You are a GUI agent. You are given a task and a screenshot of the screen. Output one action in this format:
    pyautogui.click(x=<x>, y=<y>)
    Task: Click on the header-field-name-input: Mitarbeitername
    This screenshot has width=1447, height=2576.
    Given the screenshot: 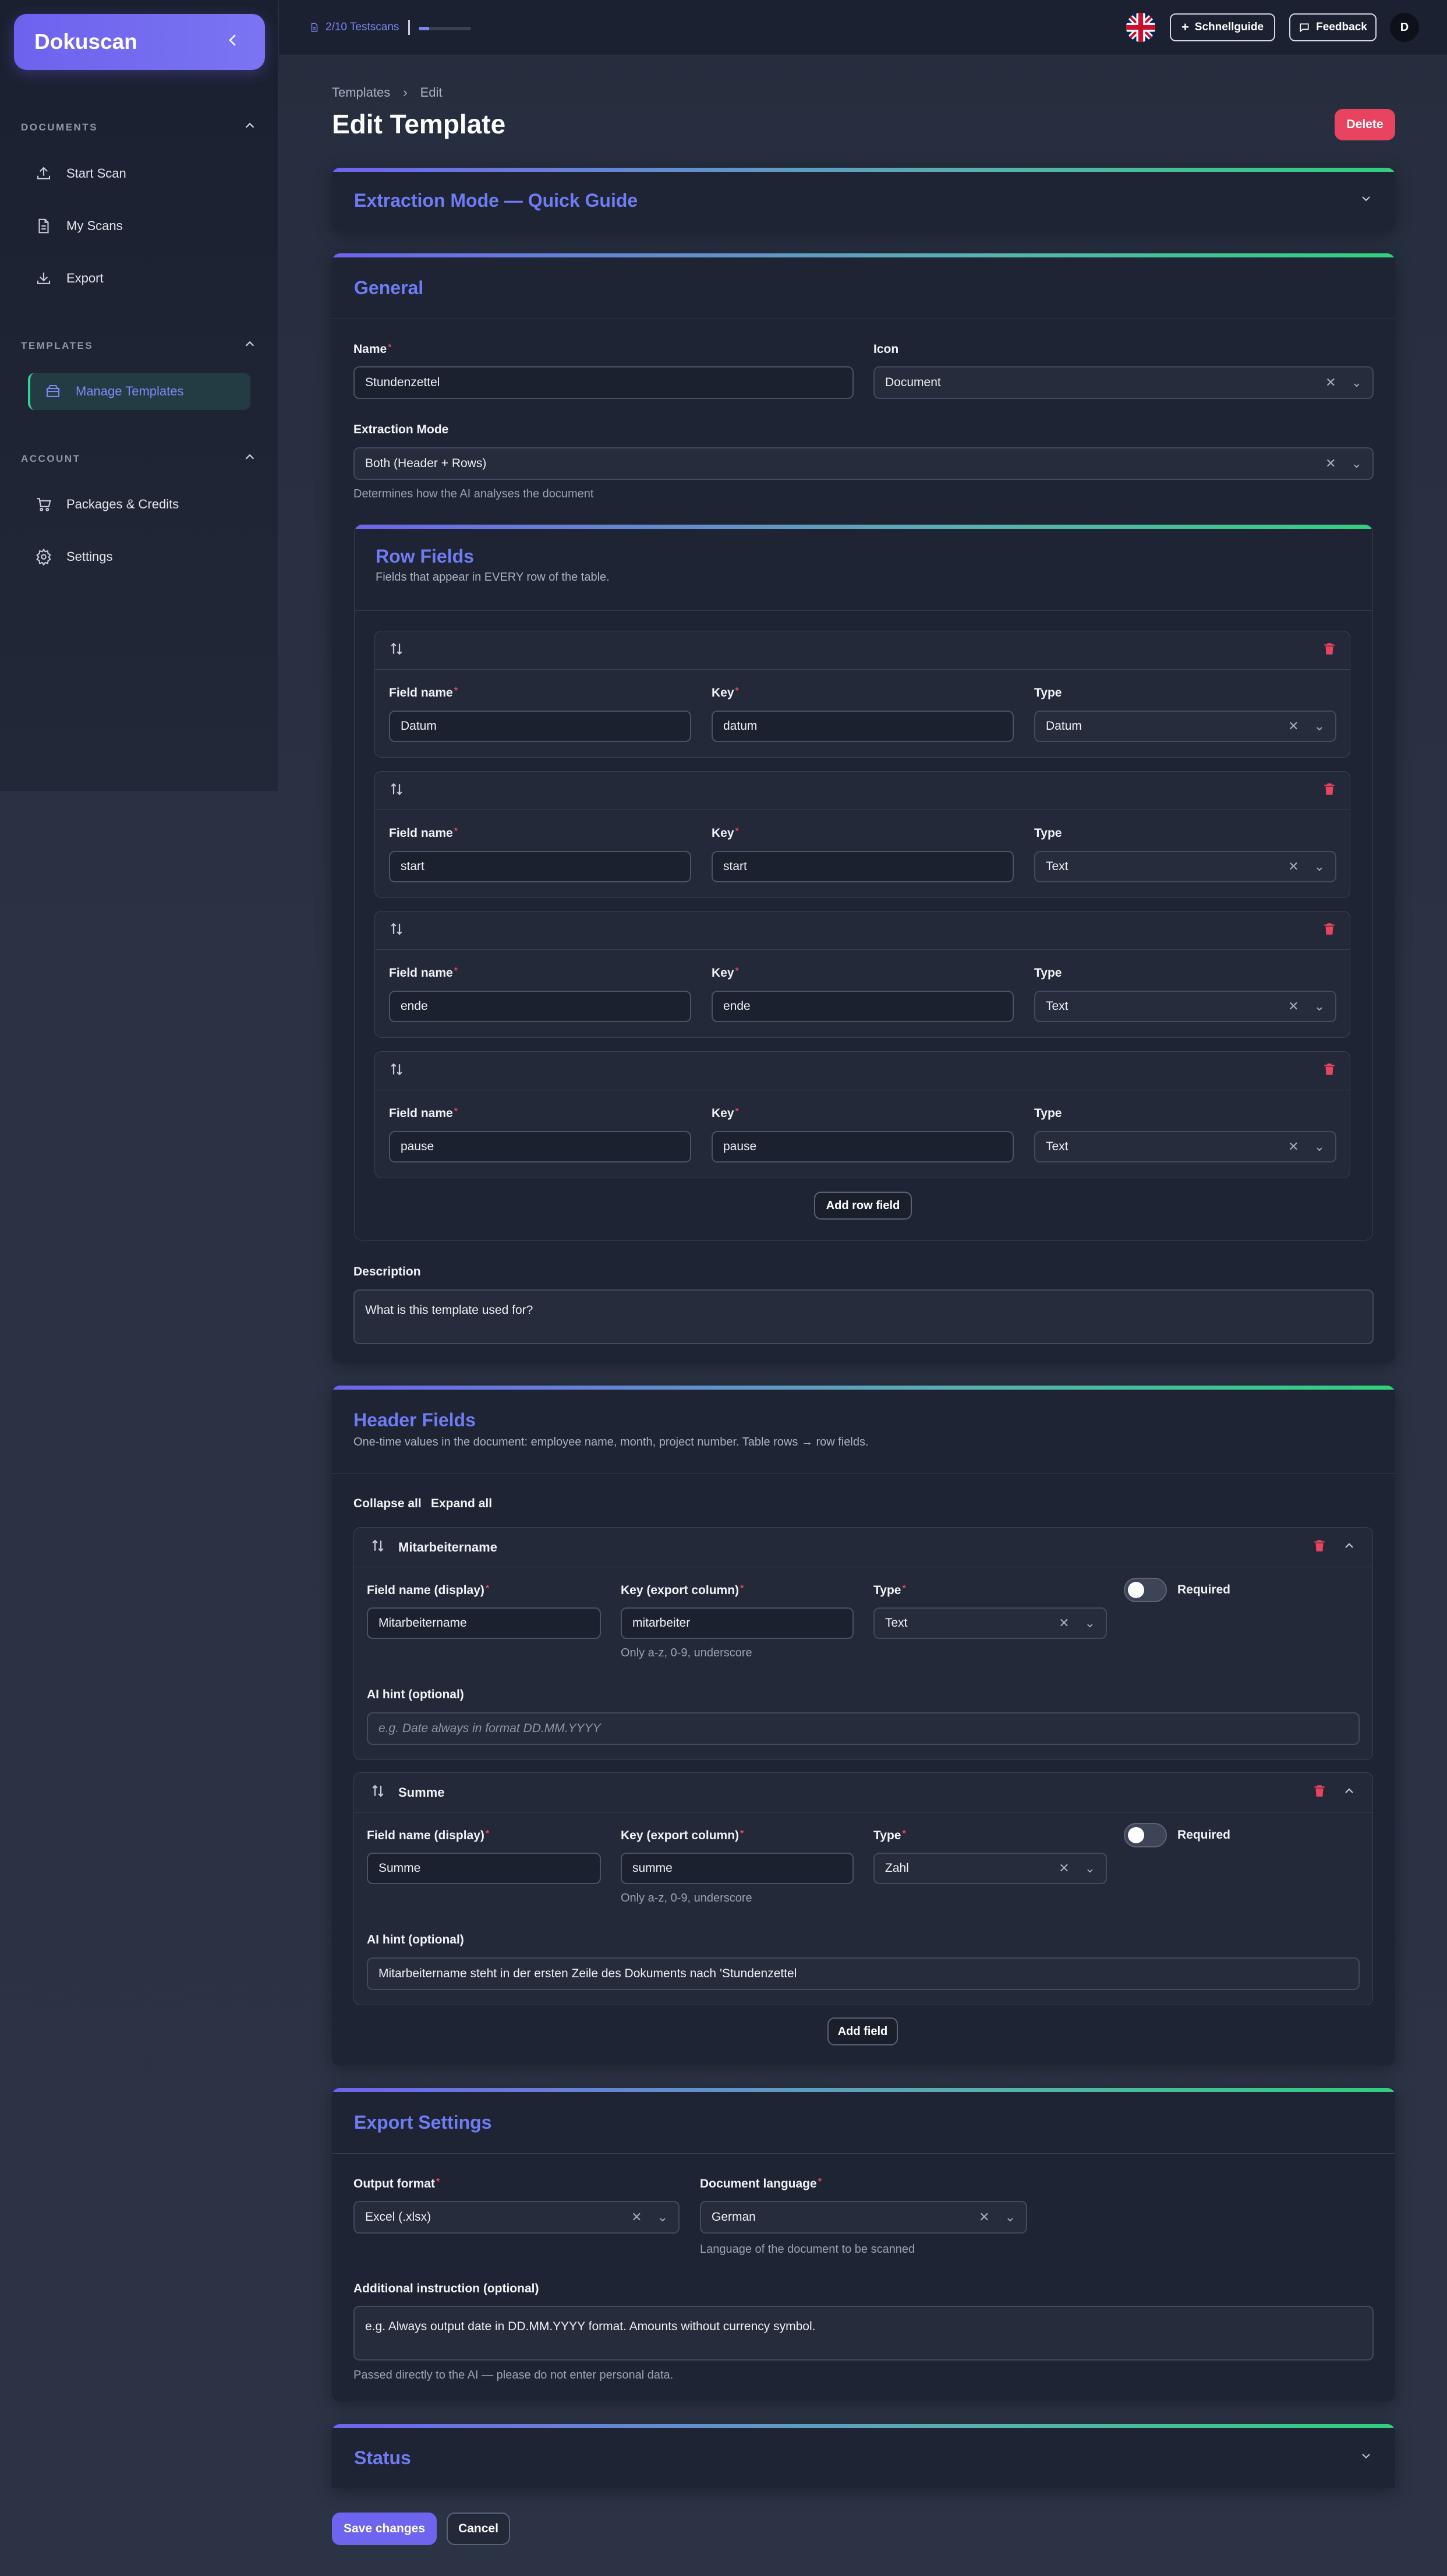 What is the action you would take?
    pyautogui.click(x=484, y=1623)
    